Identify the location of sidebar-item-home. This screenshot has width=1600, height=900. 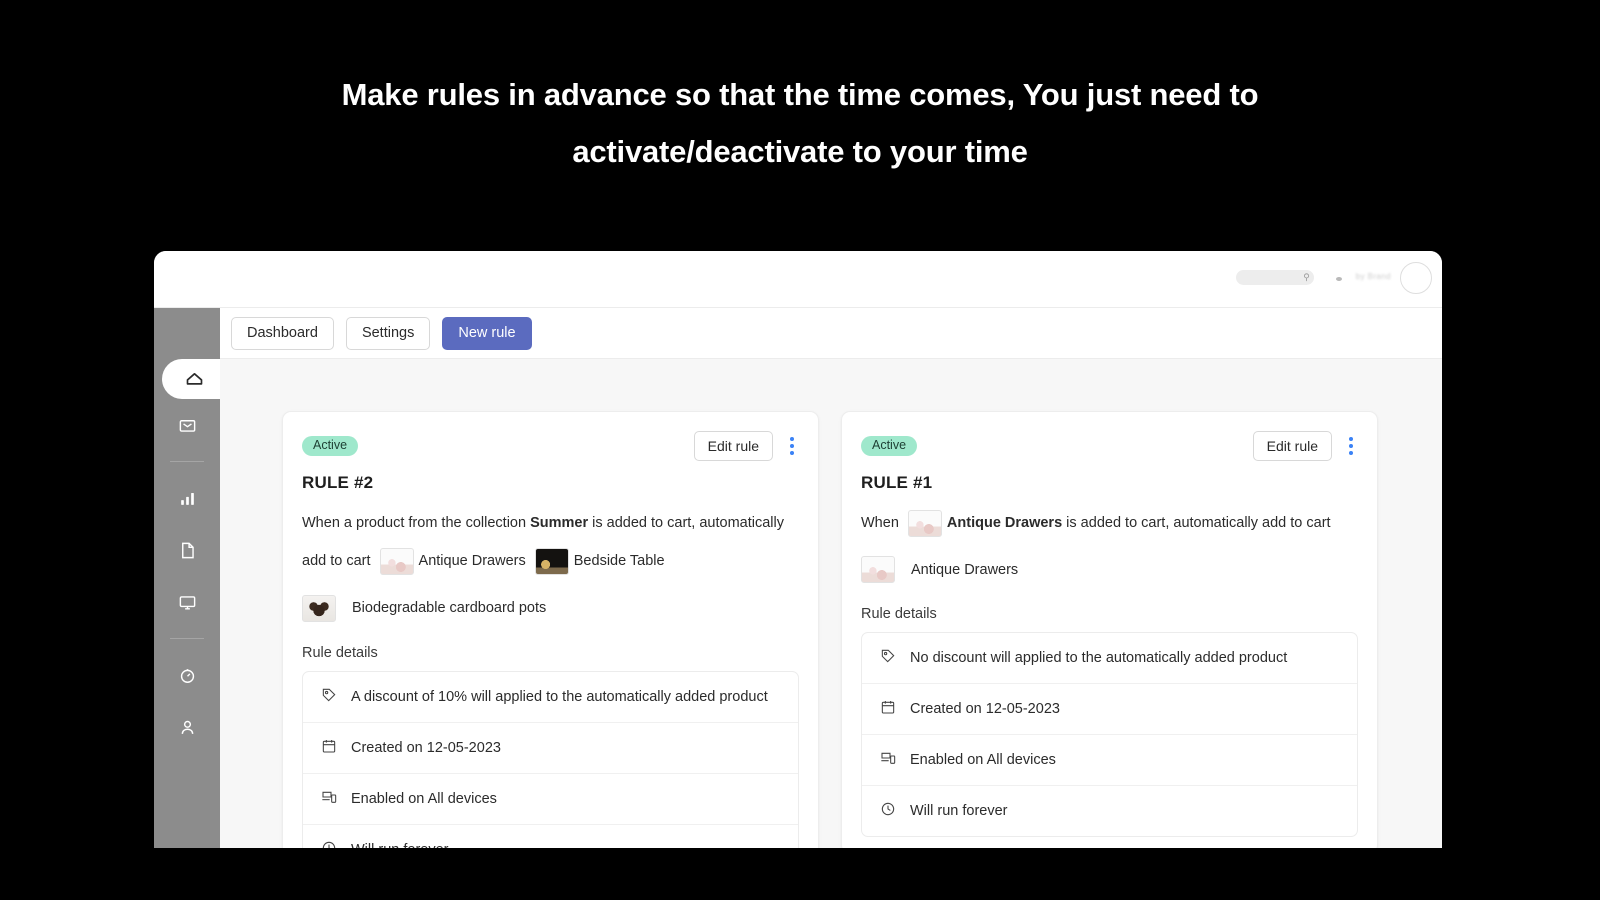
(195, 379).